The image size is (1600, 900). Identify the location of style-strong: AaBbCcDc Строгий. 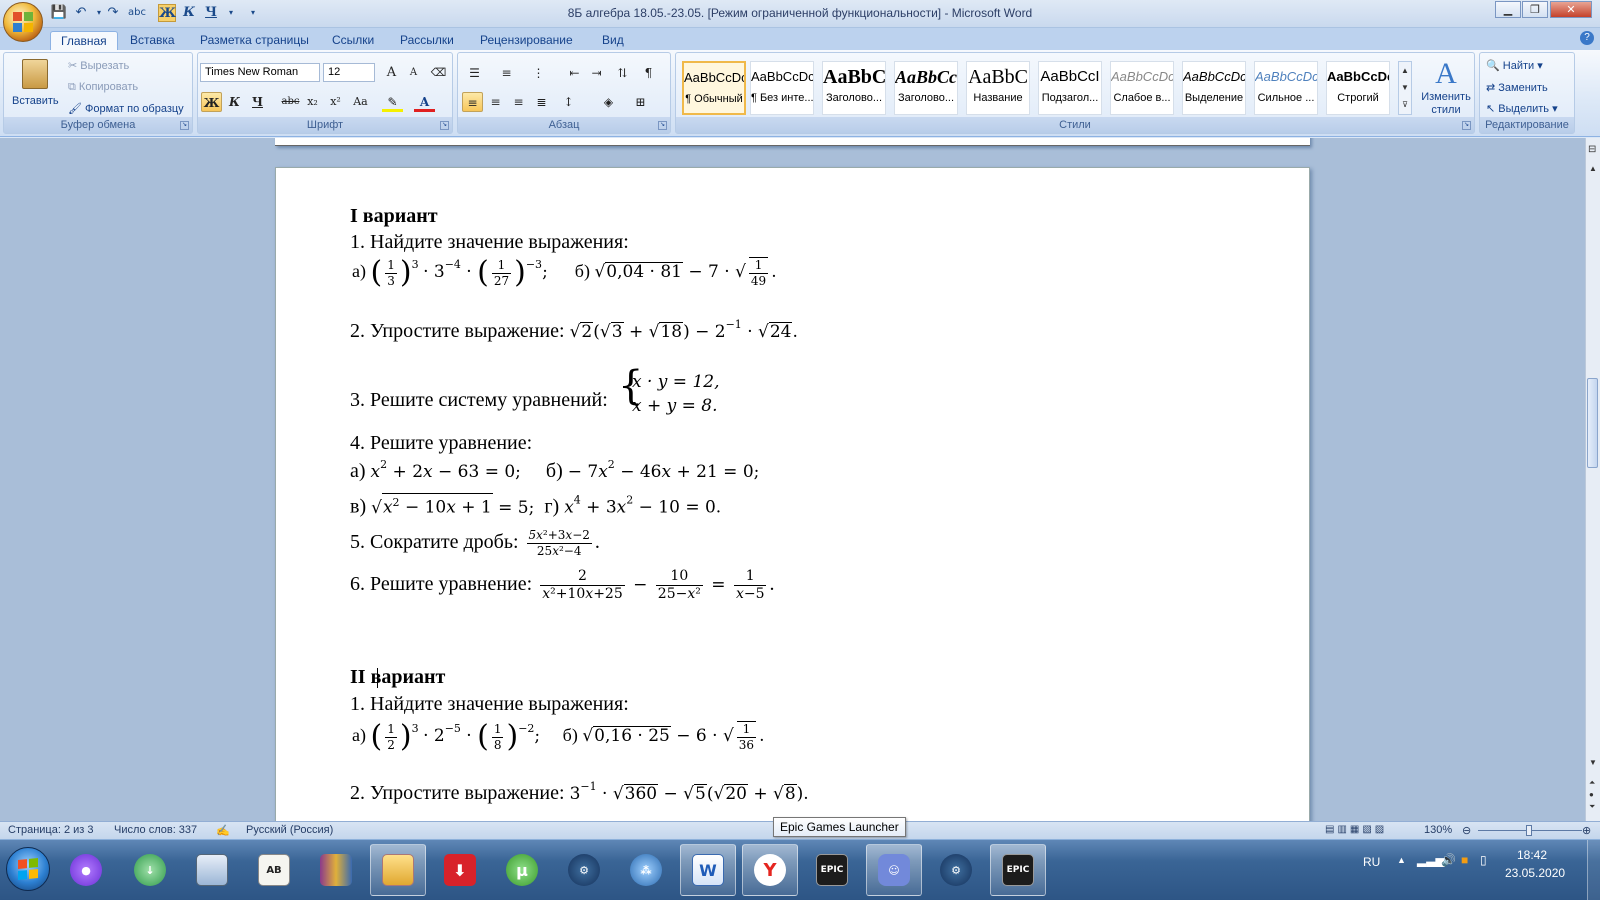
(1358, 88).